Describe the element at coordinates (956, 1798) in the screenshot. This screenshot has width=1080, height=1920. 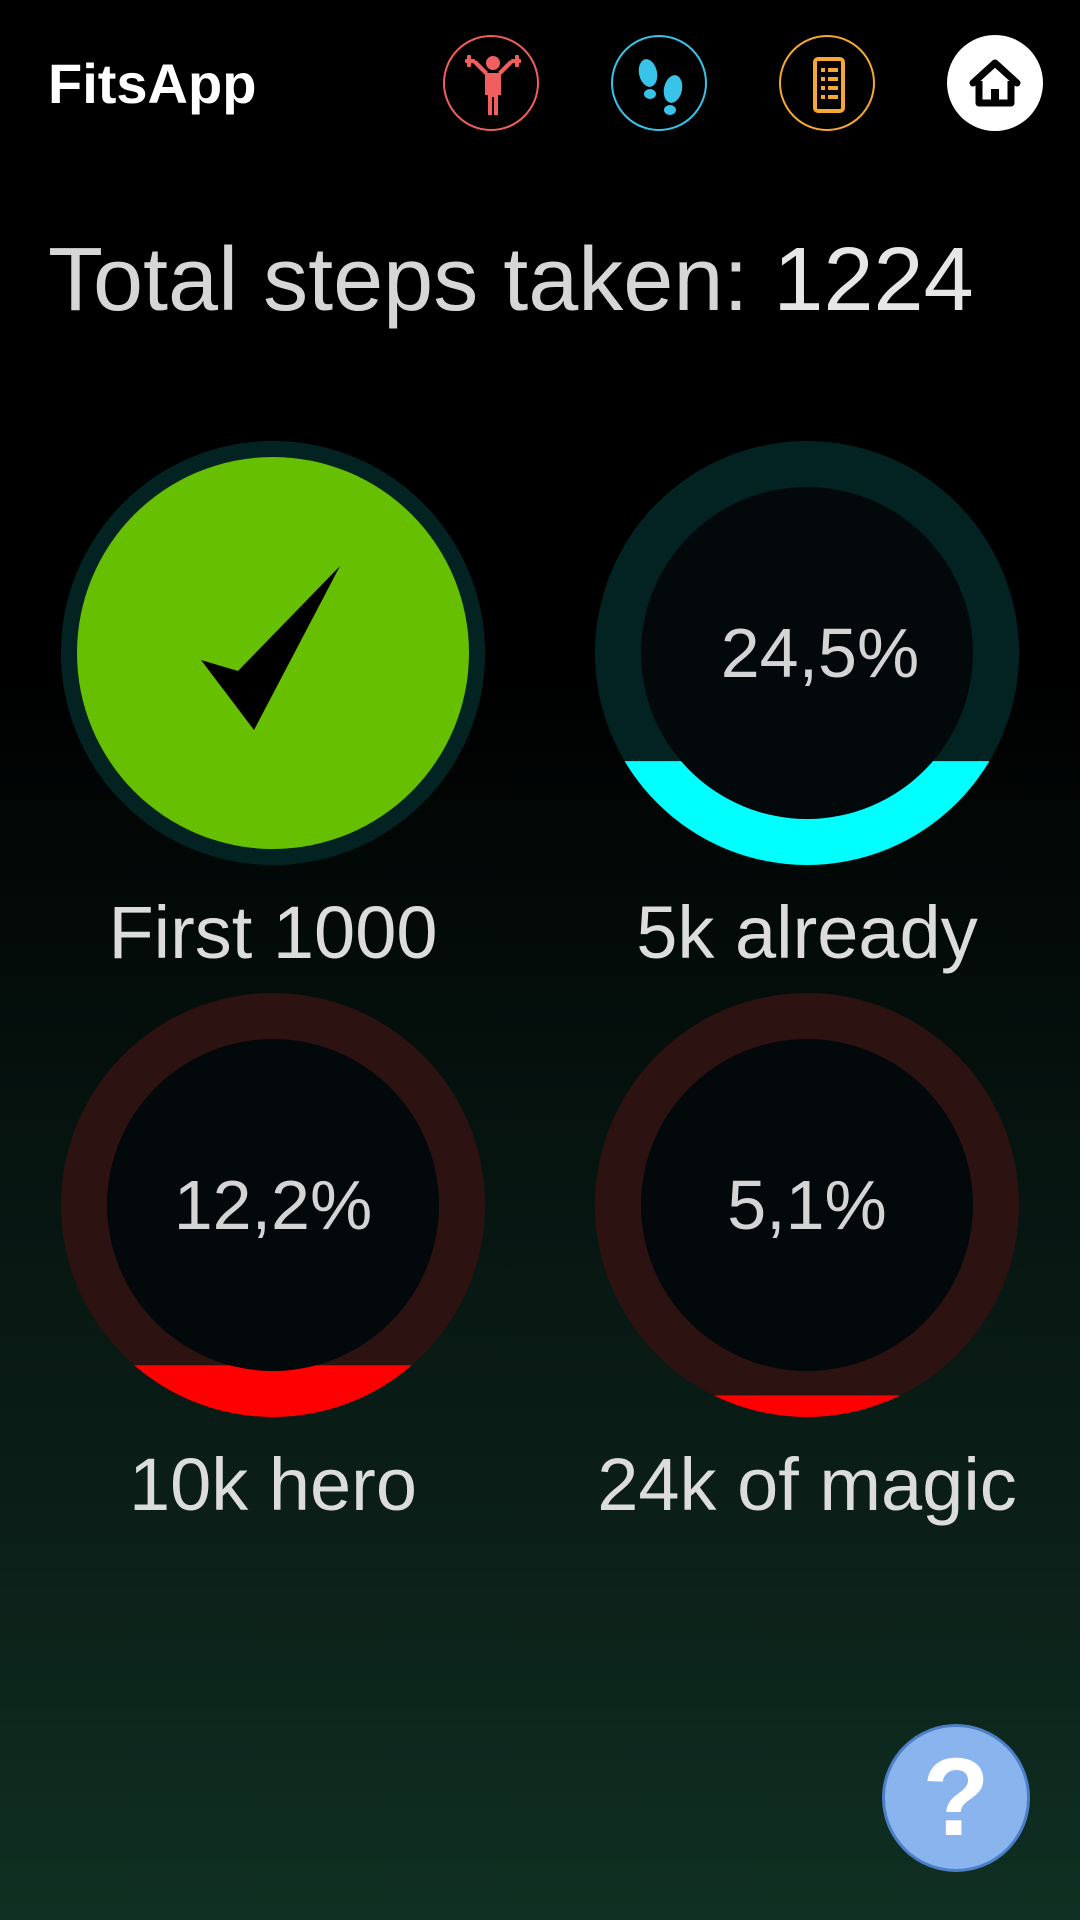
I see `help-button: ?` at that location.